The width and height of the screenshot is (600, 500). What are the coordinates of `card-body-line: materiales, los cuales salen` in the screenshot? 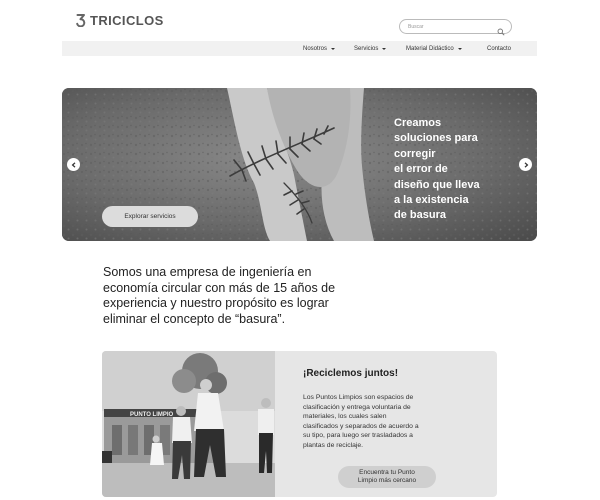 It's located at (345, 417).